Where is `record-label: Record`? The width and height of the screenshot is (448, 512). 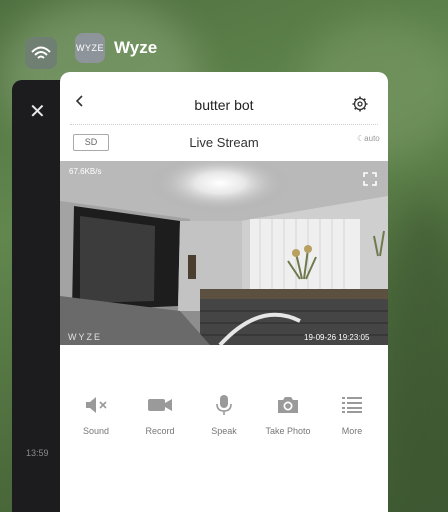 record-label: Record is located at coordinates (160, 431).